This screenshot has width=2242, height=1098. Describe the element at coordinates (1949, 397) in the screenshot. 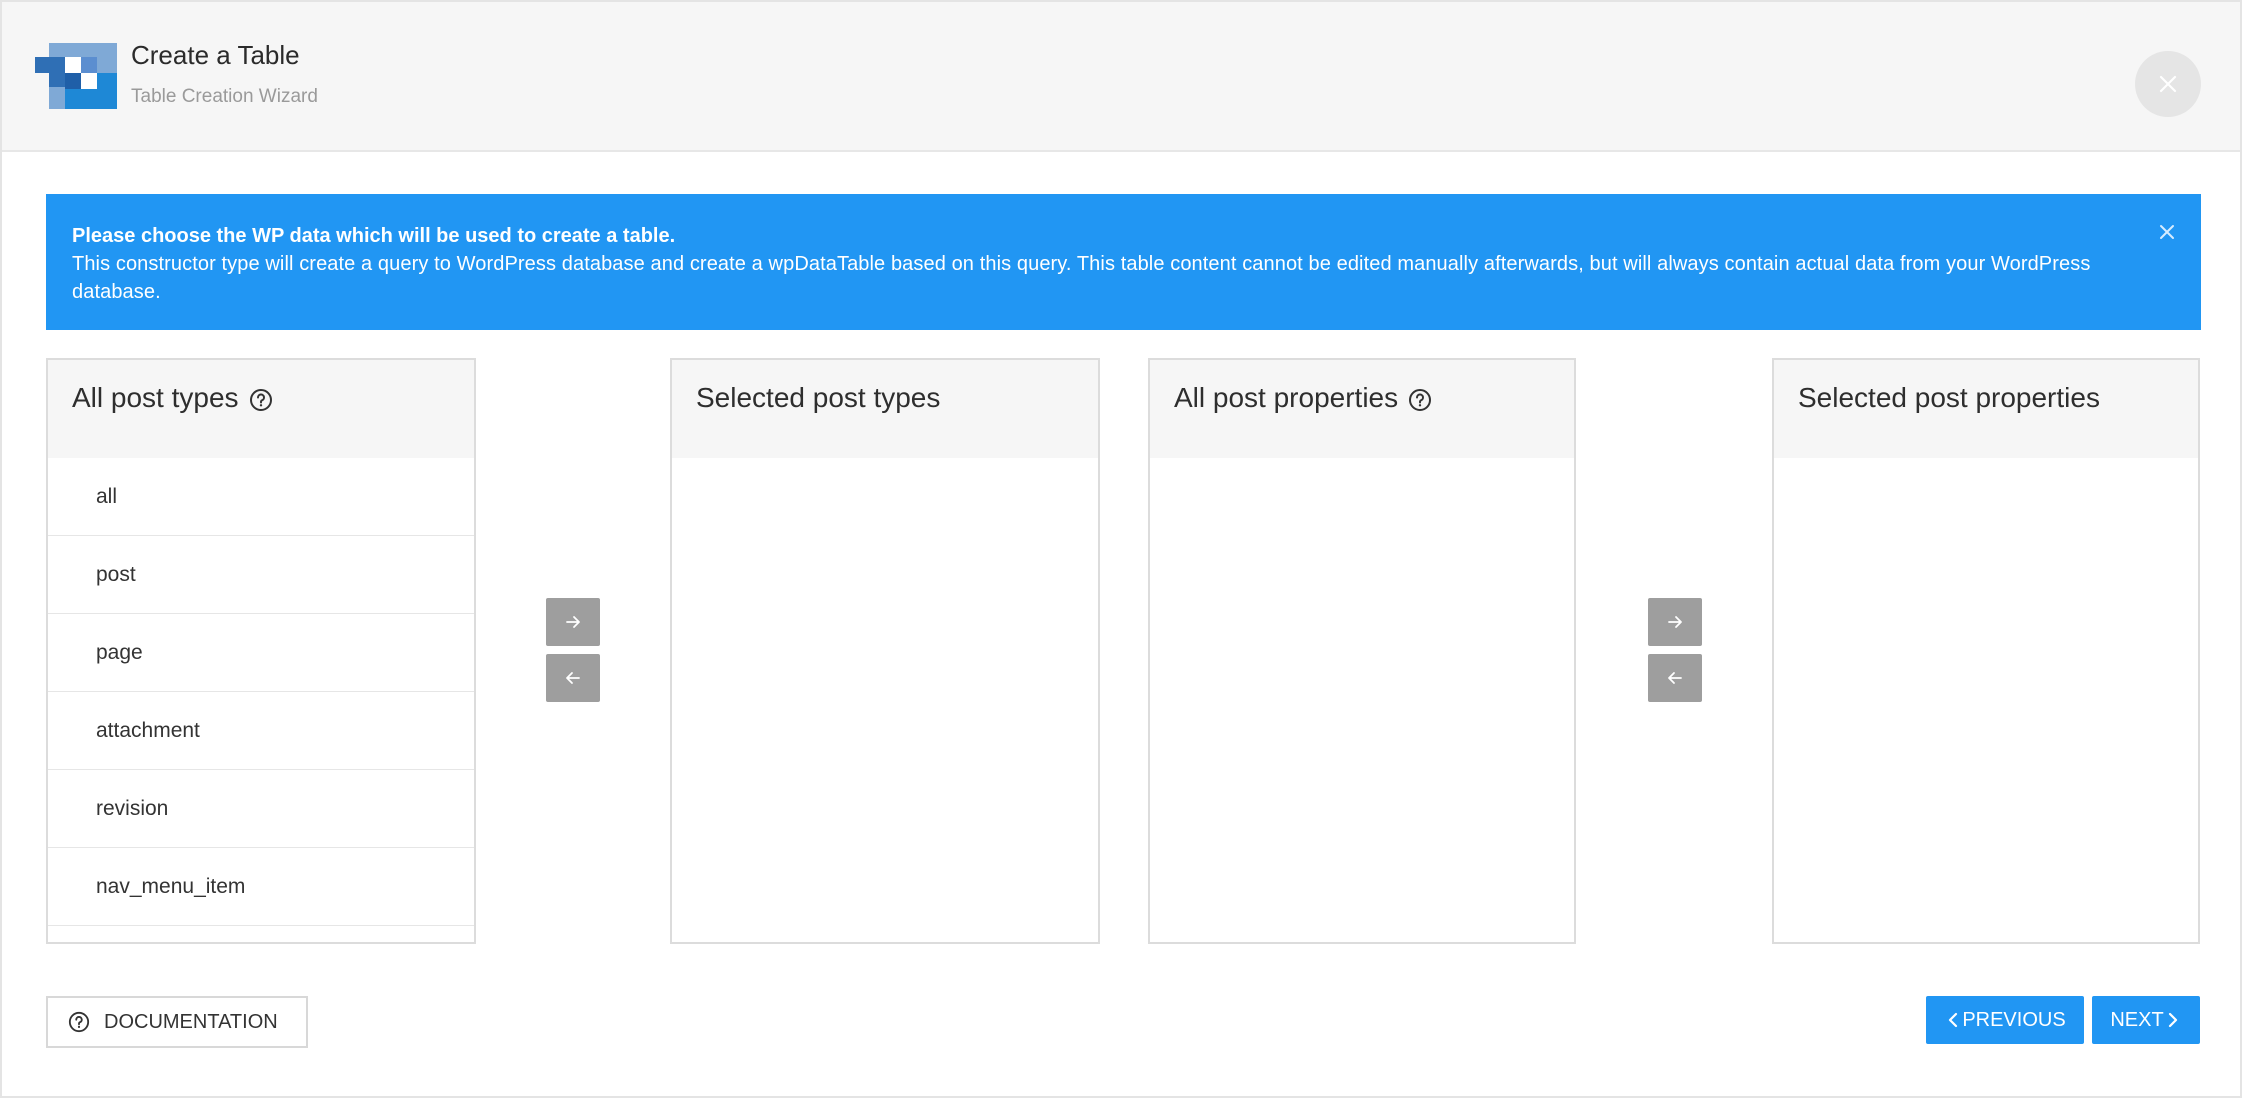

I see `panel-title: Selected post properties` at that location.